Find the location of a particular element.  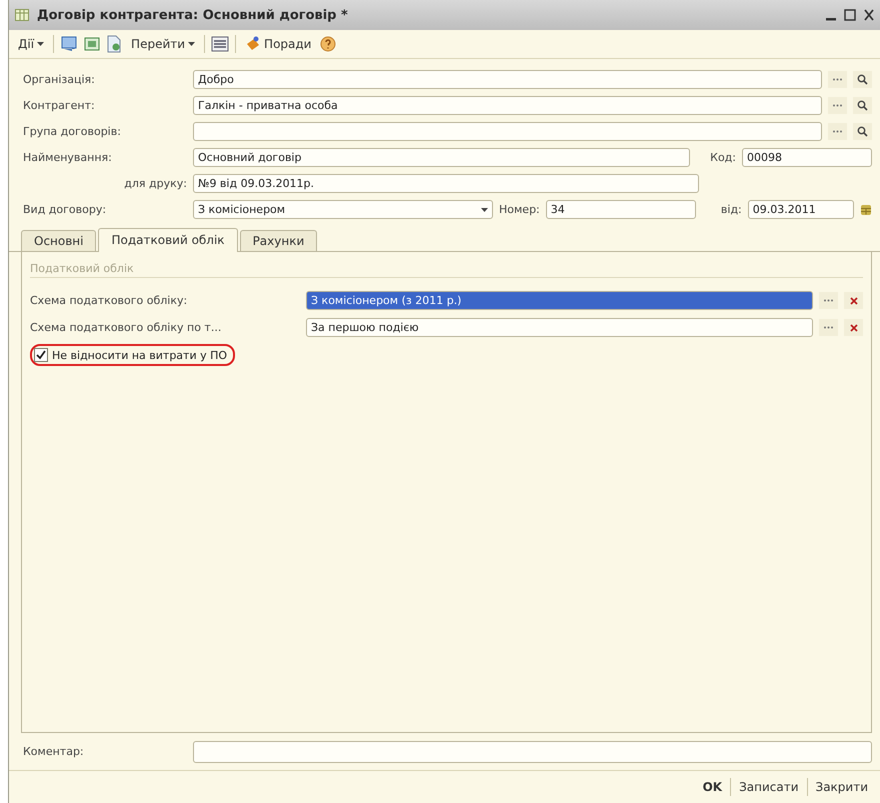

group-title: Податковий облік is located at coordinates (446, 270).